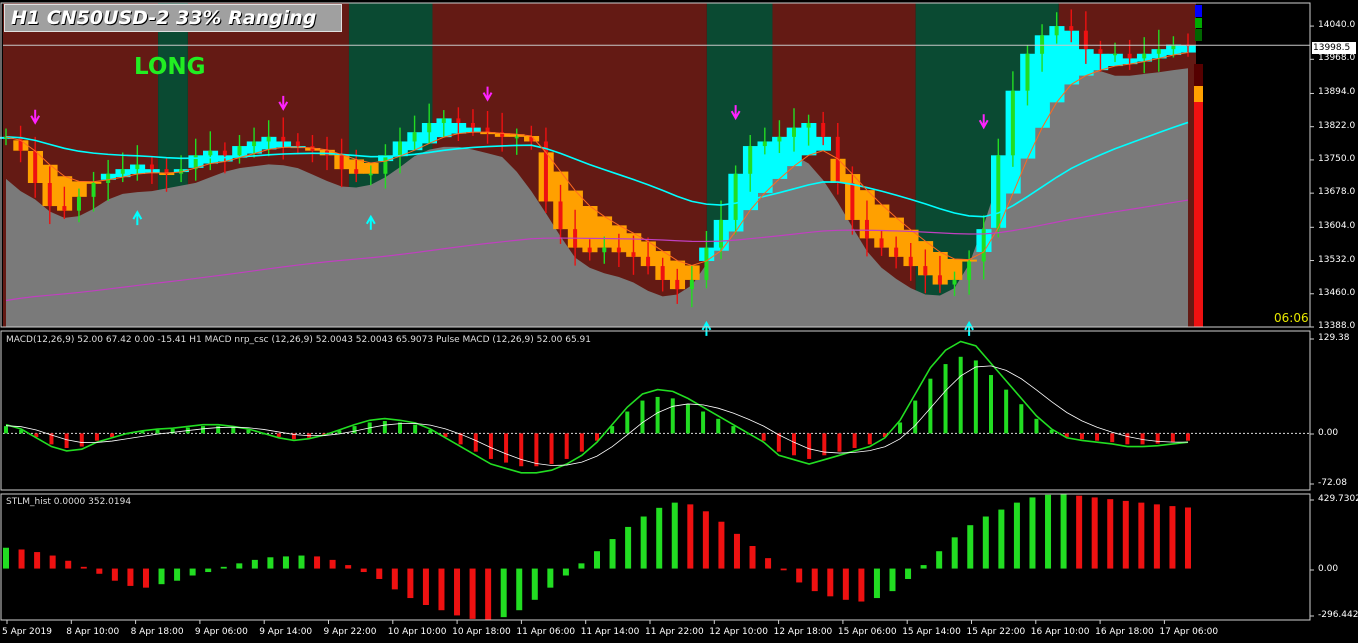 This screenshot has height=643, width=1358. I want to click on tf-indicator-blue, so click(1198, 11).